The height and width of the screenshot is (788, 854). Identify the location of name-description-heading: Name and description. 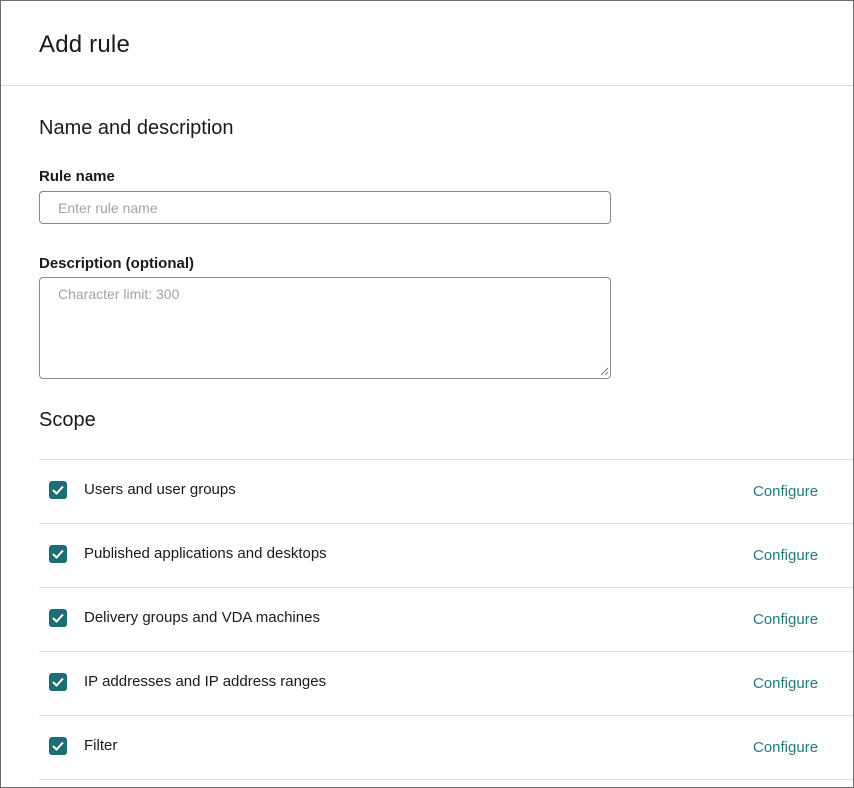
(136, 128).